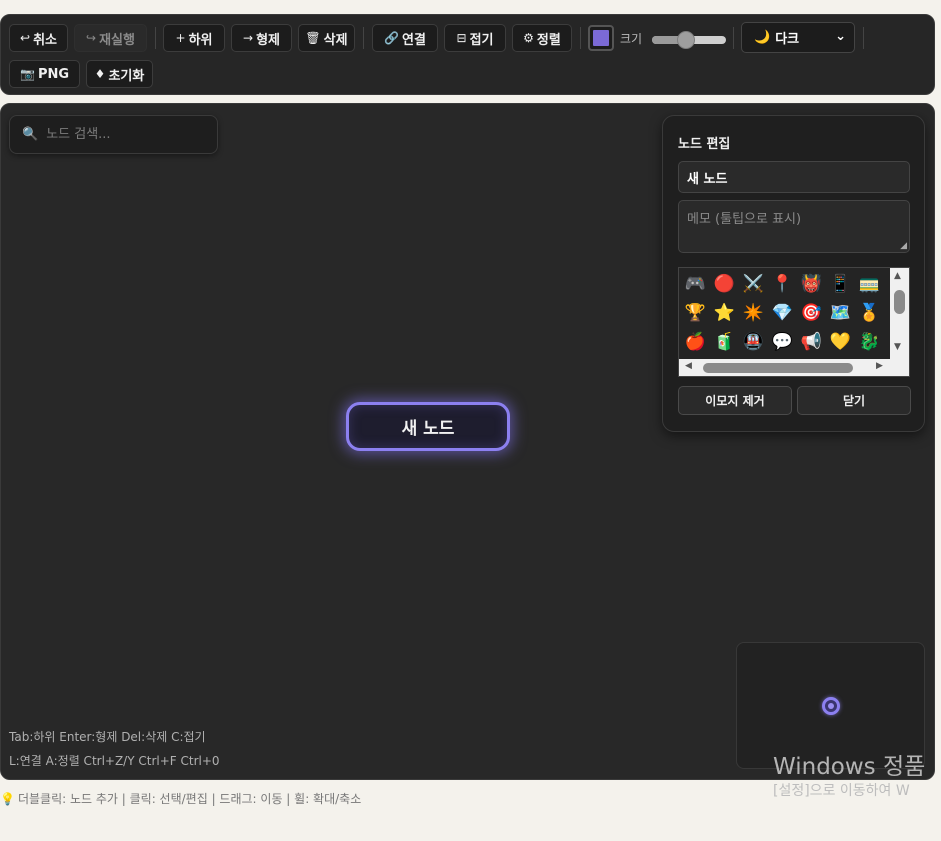 The width and height of the screenshot is (941, 841). I want to click on emoji-option: 🍎, so click(695, 342).